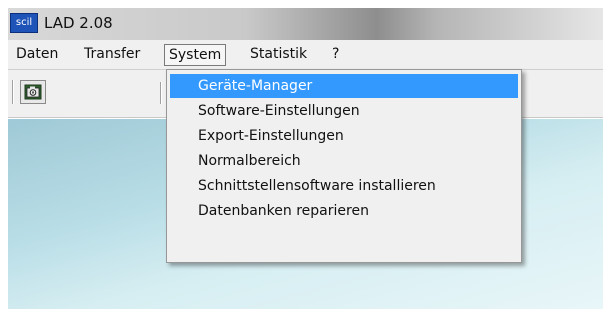 Image resolution: width=603 pixels, height=309 pixels. I want to click on toolbar-separator, so click(161, 93).